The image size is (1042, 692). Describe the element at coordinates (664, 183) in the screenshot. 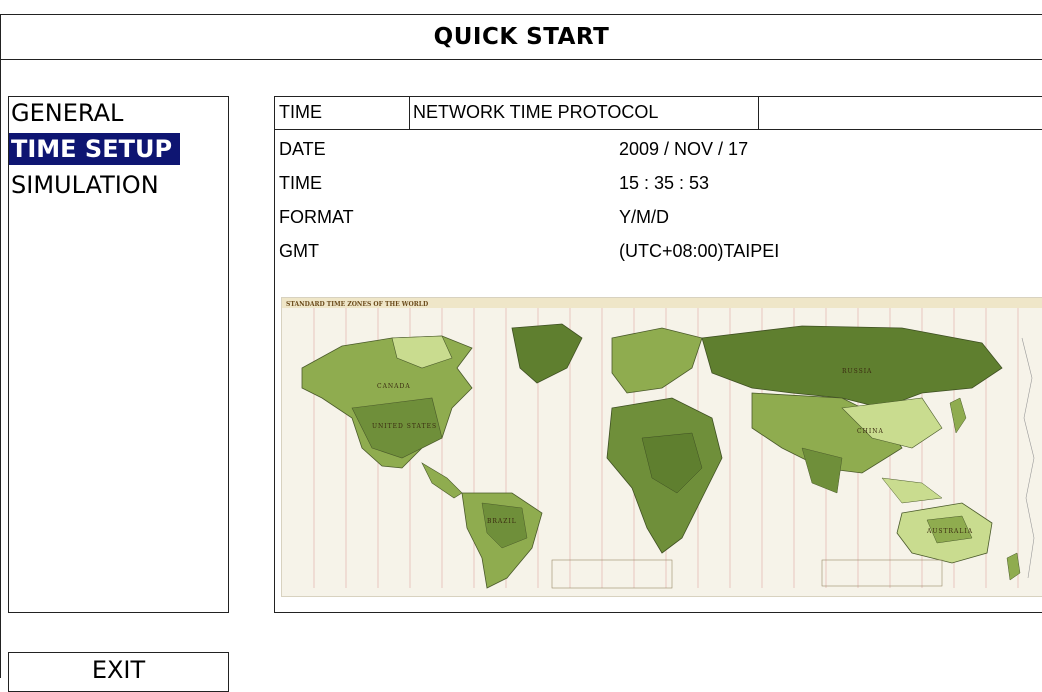

I see `time-value: 15 : 35 : 53` at that location.